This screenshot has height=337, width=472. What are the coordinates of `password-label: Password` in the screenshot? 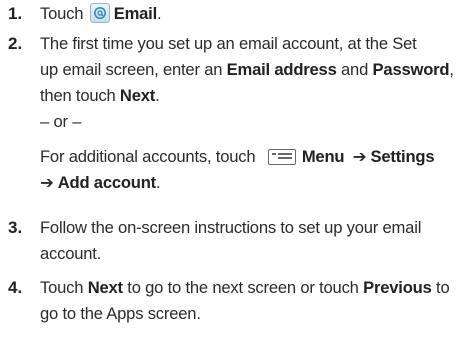 It's located at (411, 69).